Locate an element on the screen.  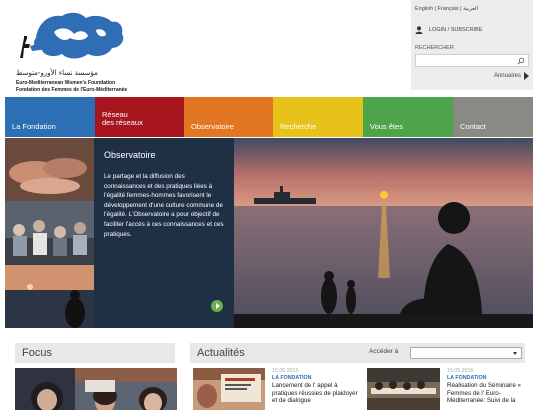
login-label: LOGIN / SUBSCRIBE is located at coordinates (456, 30).